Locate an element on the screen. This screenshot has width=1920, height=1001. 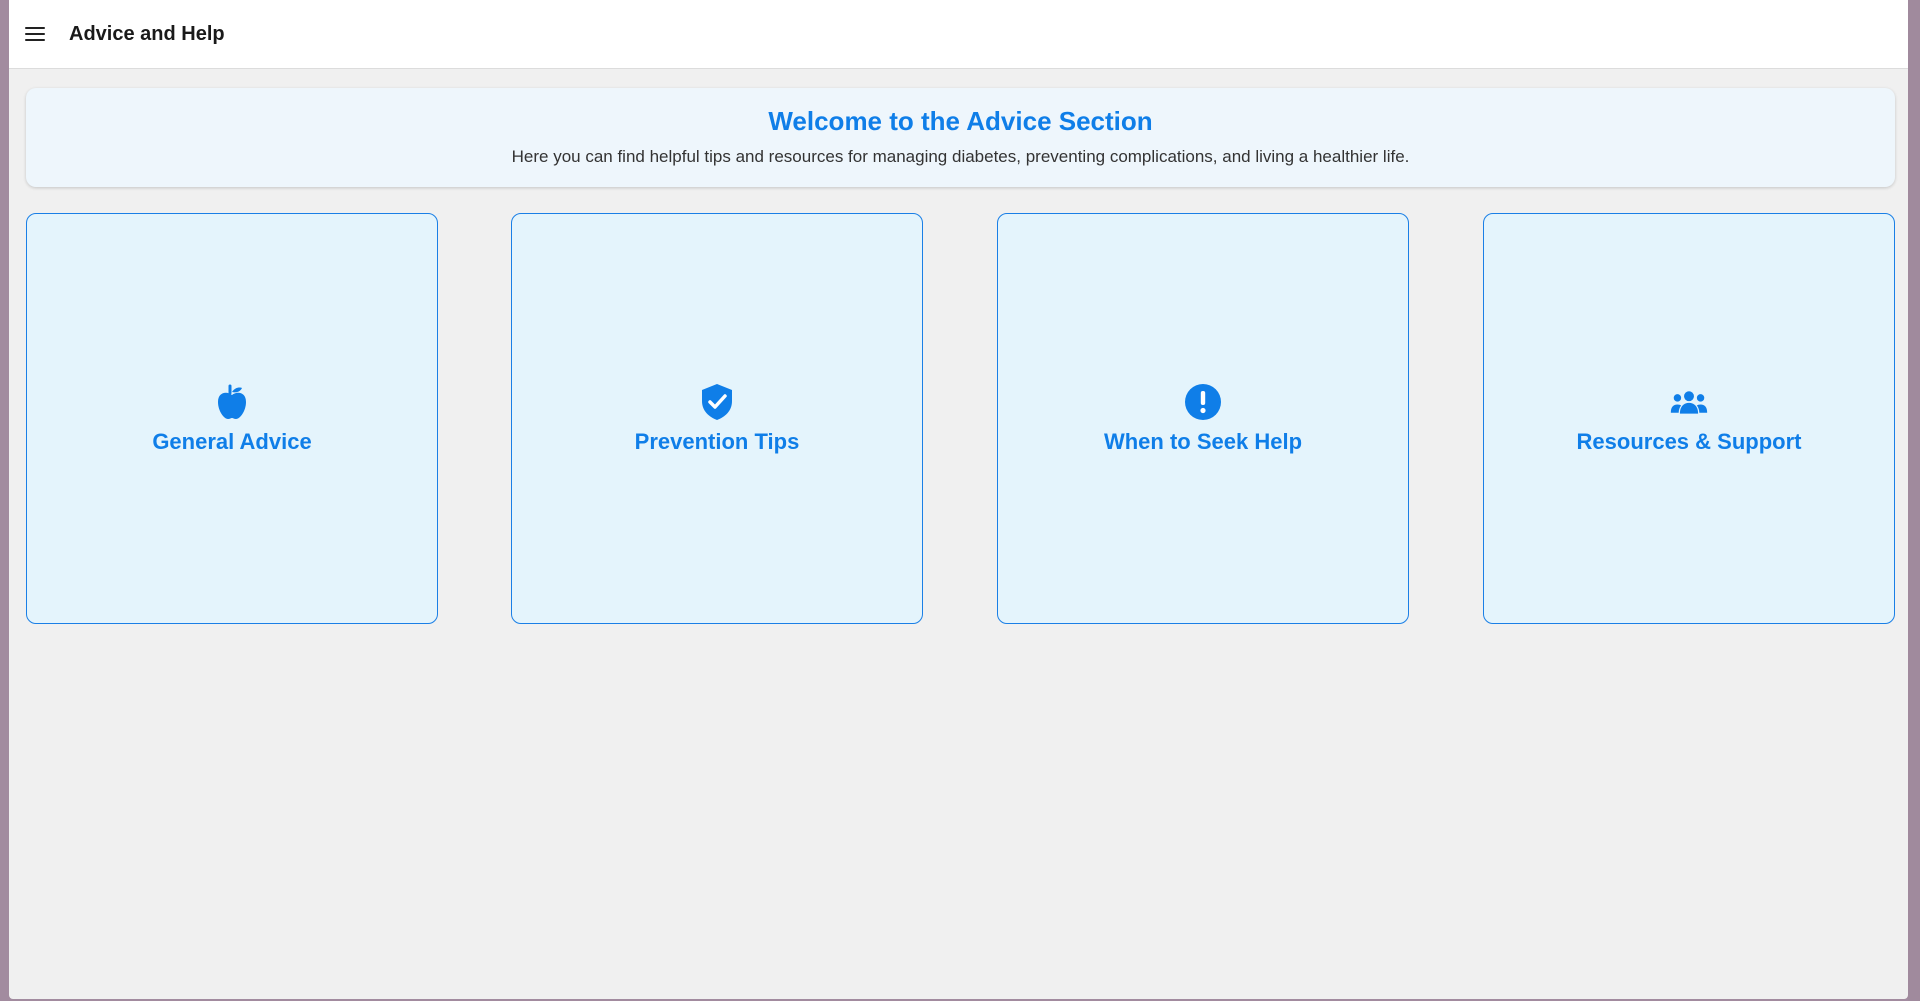
card-resources-support: Resources & Support is located at coordinates (1689, 418).